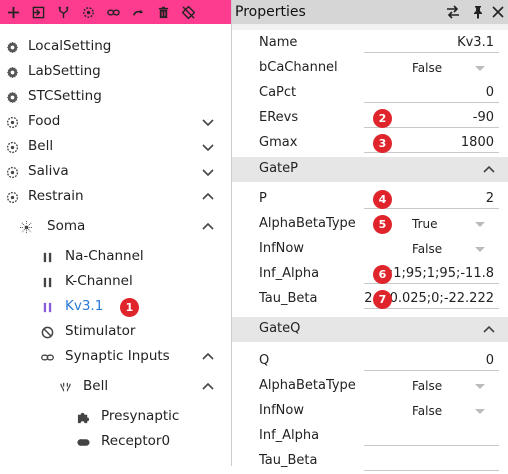 The width and height of the screenshot is (508, 474). What do you see at coordinates (63, 12) in the screenshot?
I see `branch-icon` at bounding box center [63, 12].